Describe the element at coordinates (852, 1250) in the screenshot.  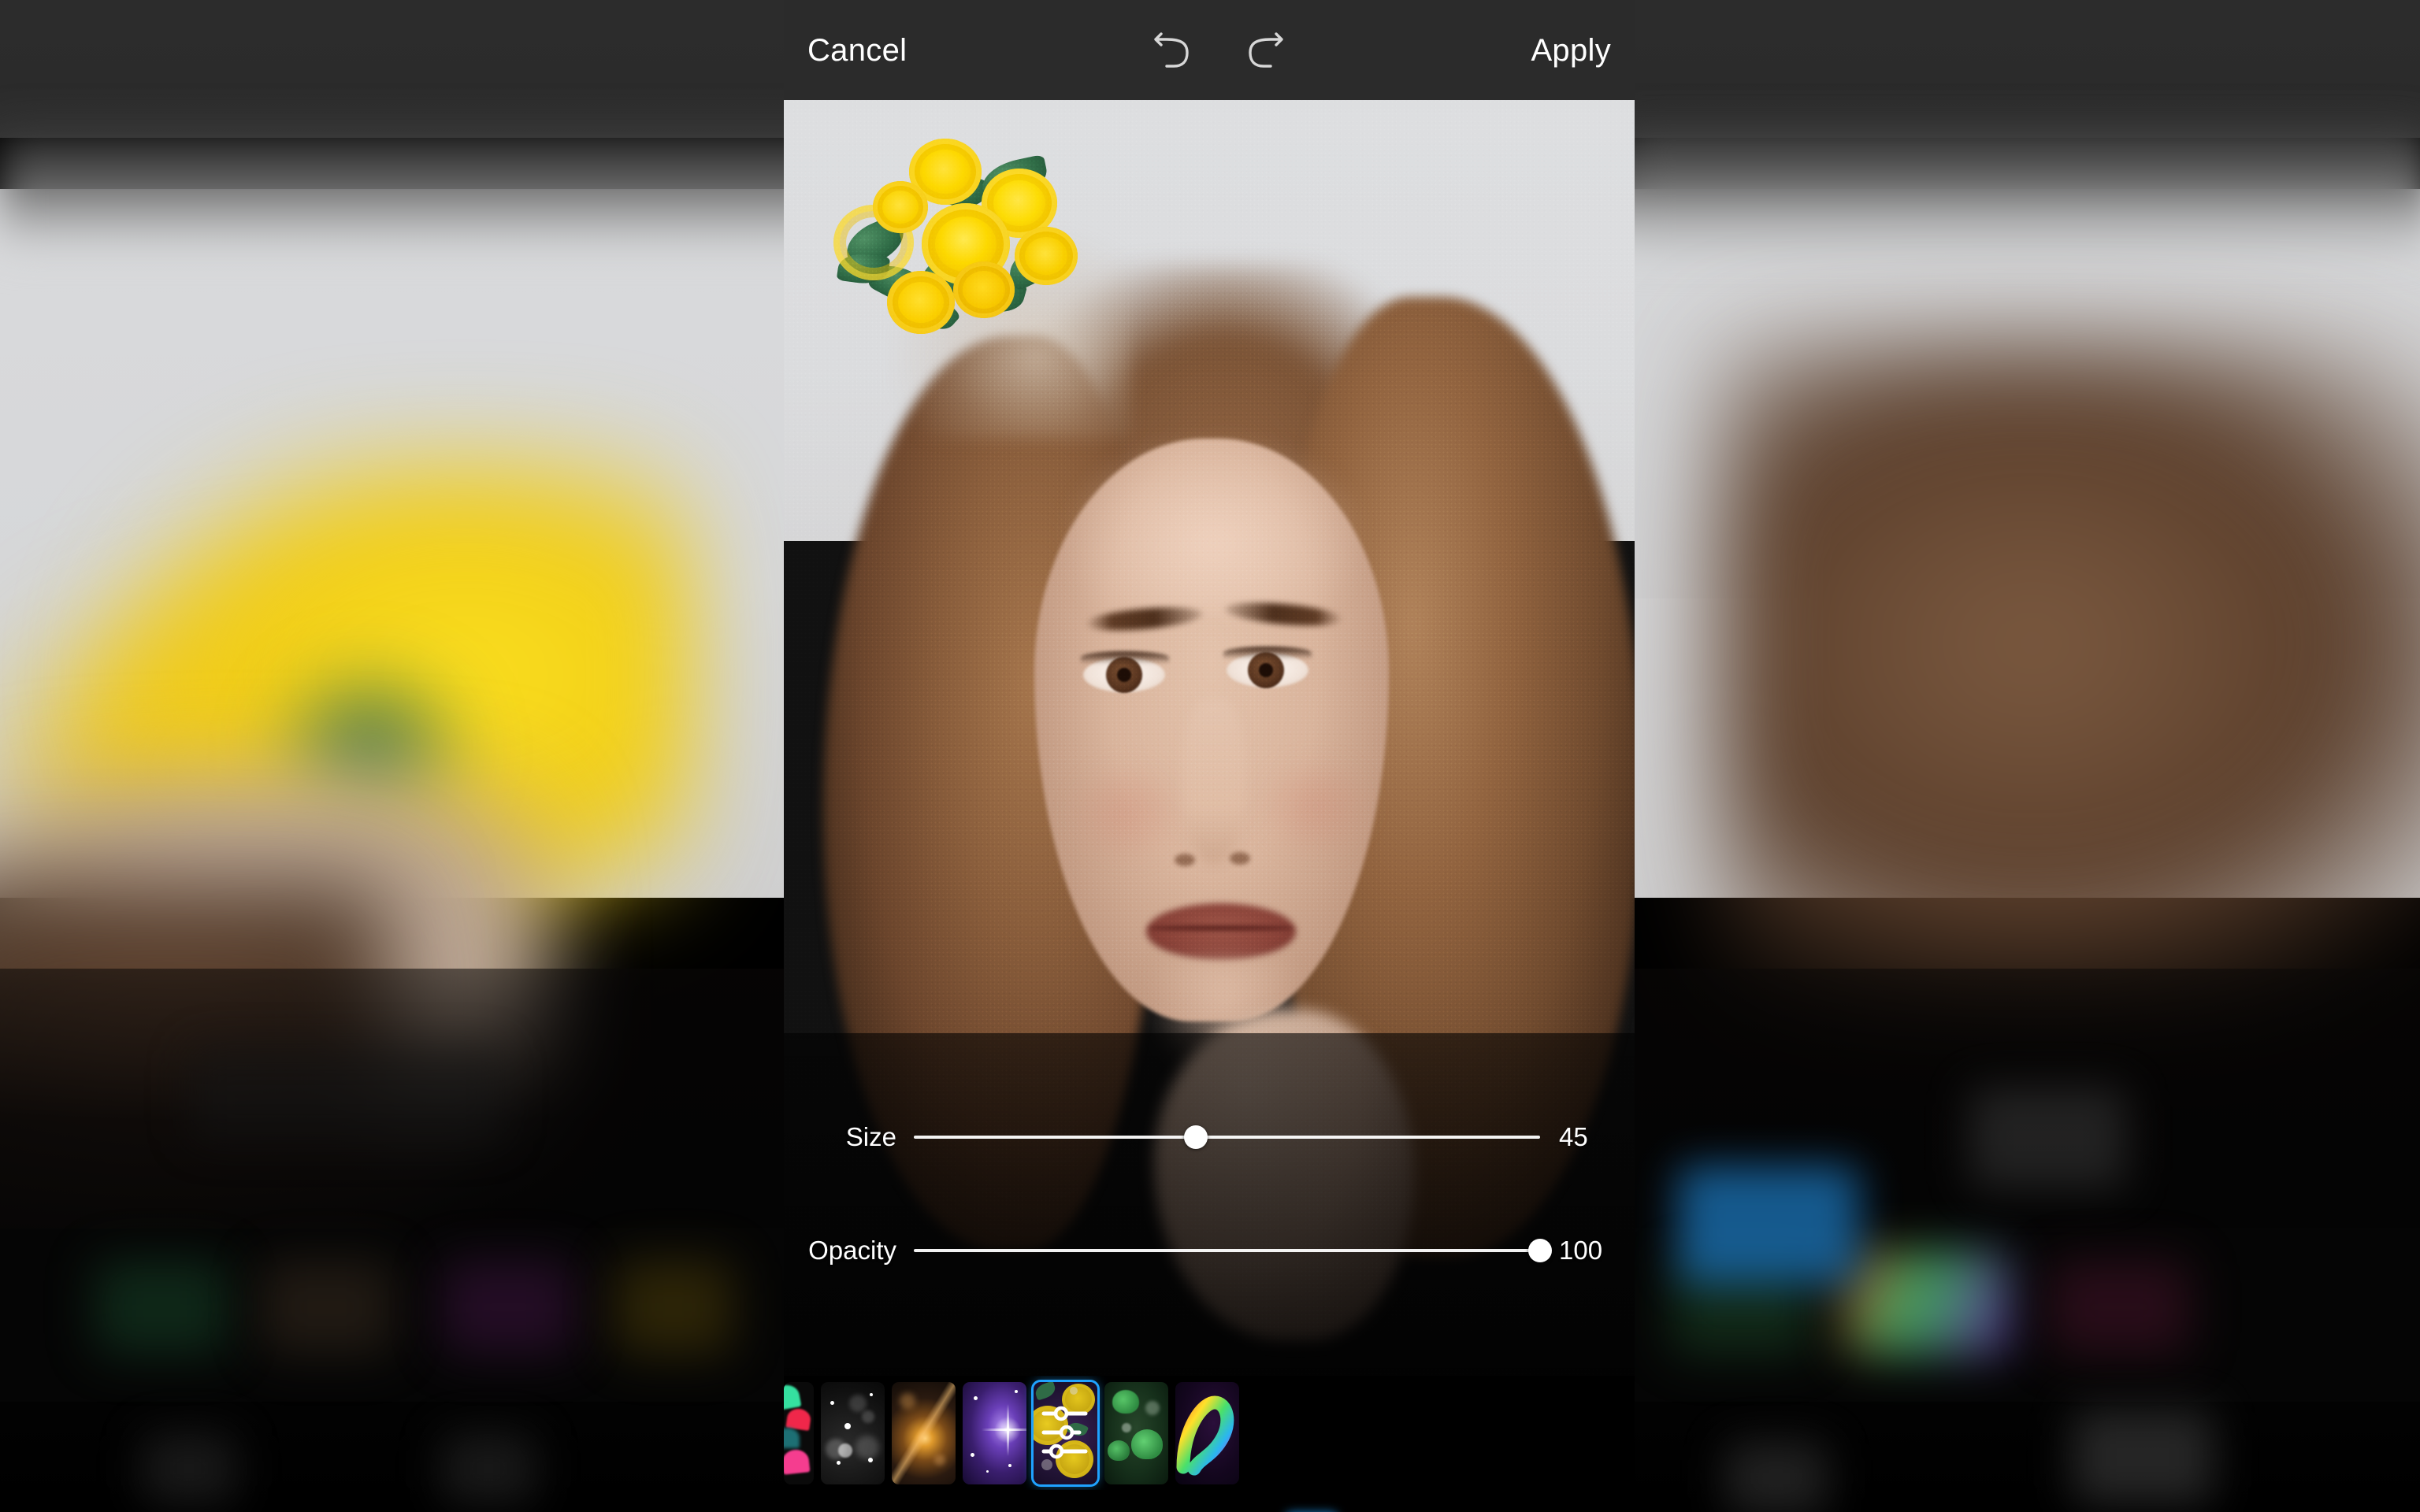
I see `opacity-slider-label: Opacity` at that location.